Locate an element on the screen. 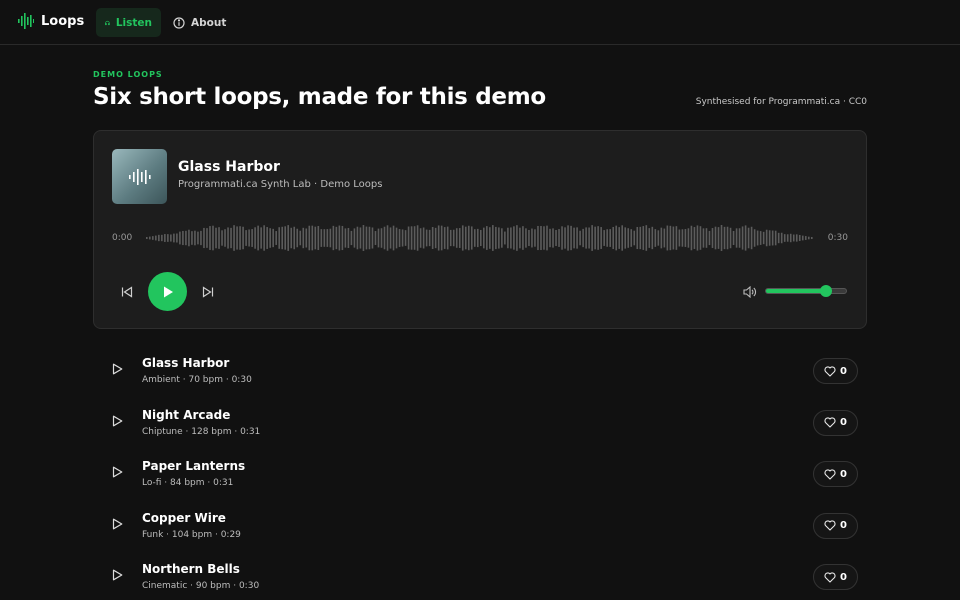 The width and height of the screenshot is (960, 600). tab-about: About is located at coordinates (199, 22).